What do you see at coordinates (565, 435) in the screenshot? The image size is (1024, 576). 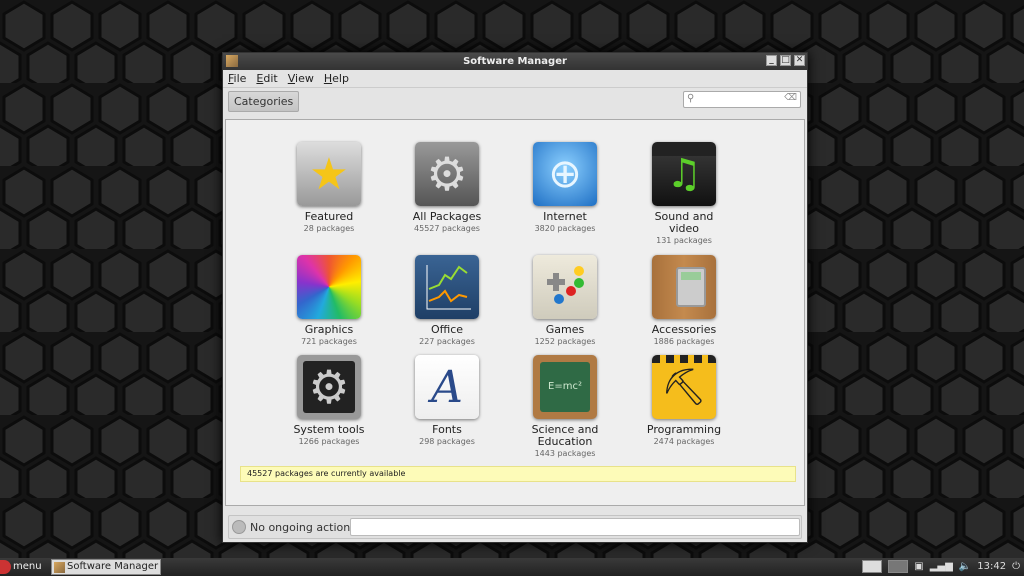 I see `category-label: Science and Education` at bounding box center [565, 435].